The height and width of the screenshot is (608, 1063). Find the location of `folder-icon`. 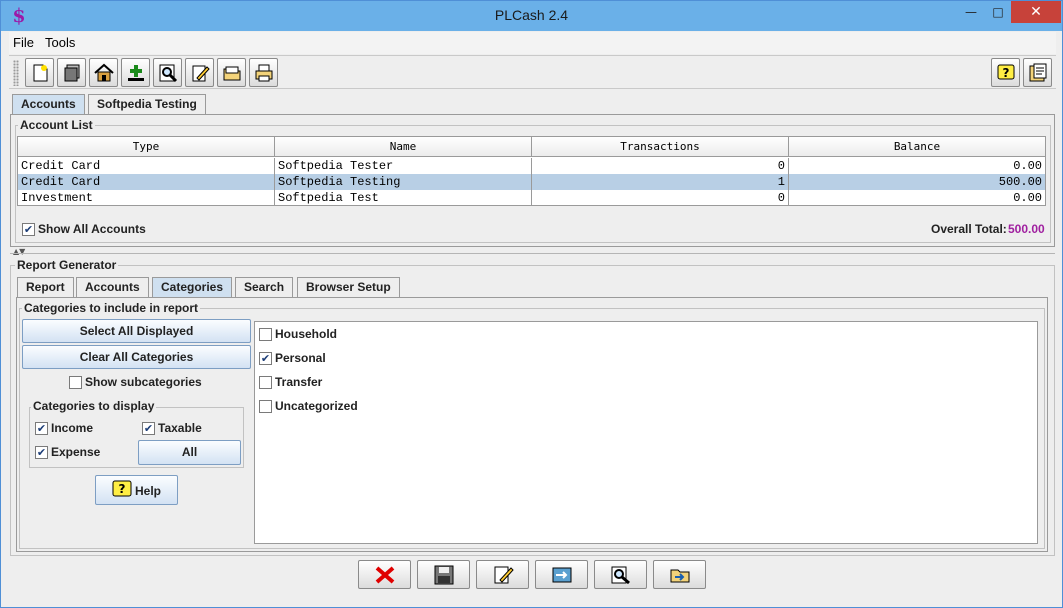

folder-icon is located at coordinates (232, 73).